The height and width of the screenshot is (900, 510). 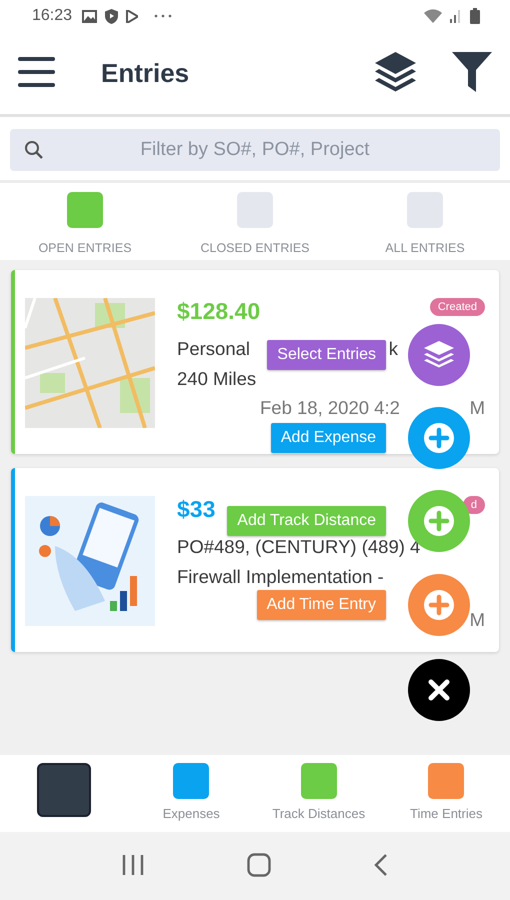 What do you see at coordinates (425, 223) in the screenshot?
I see `filter-tab: ALL ENTRIES` at bounding box center [425, 223].